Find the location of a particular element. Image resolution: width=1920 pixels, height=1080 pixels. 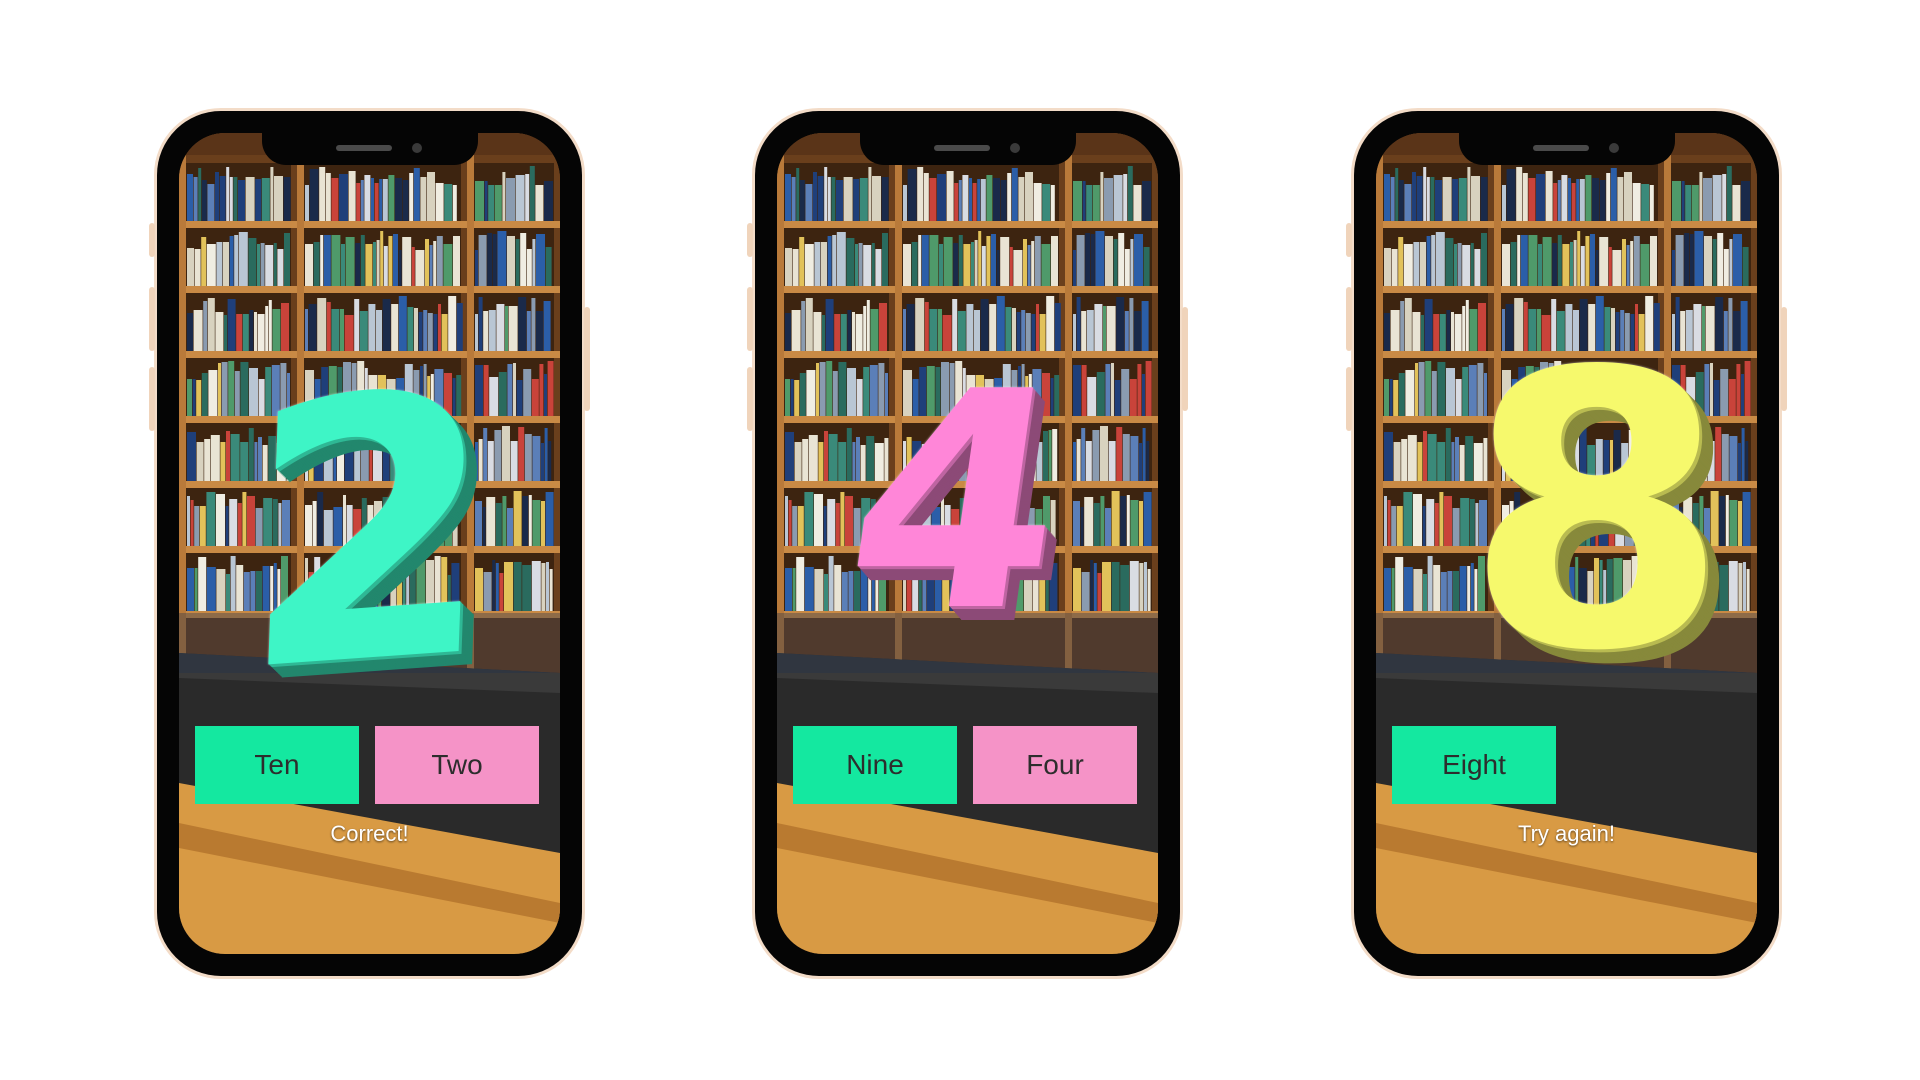

ar-digit: 2 is located at coordinates (369, 532).